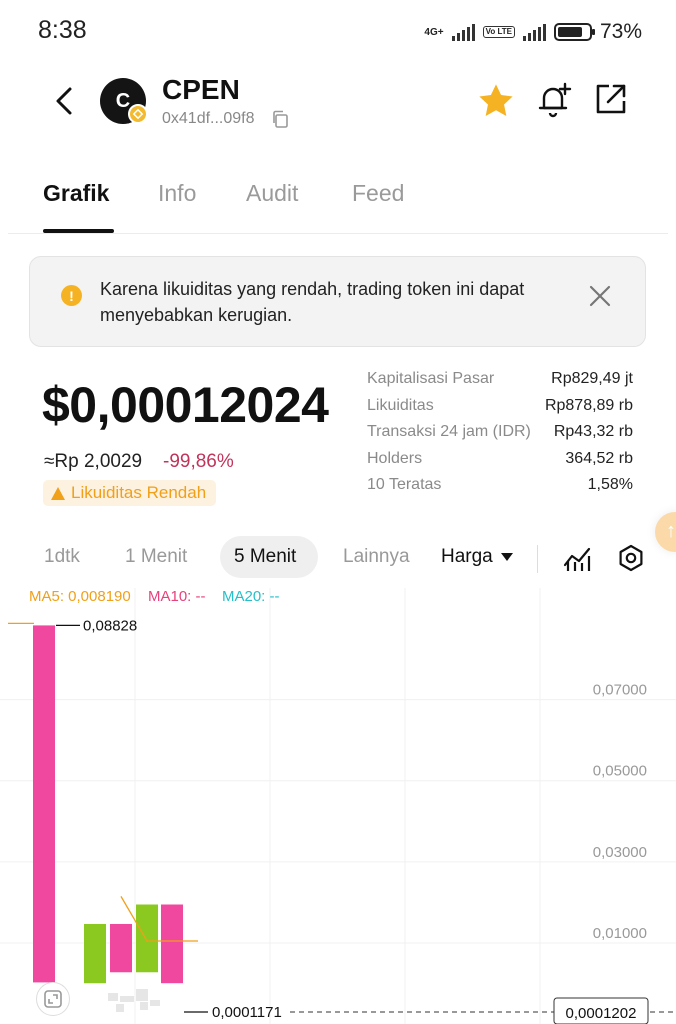 This screenshot has width=676, height=1024. Describe the element at coordinates (431, 378) in the screenshot. I see `stat-label-market-cap: Kapitalisasi Pasar` at that location.